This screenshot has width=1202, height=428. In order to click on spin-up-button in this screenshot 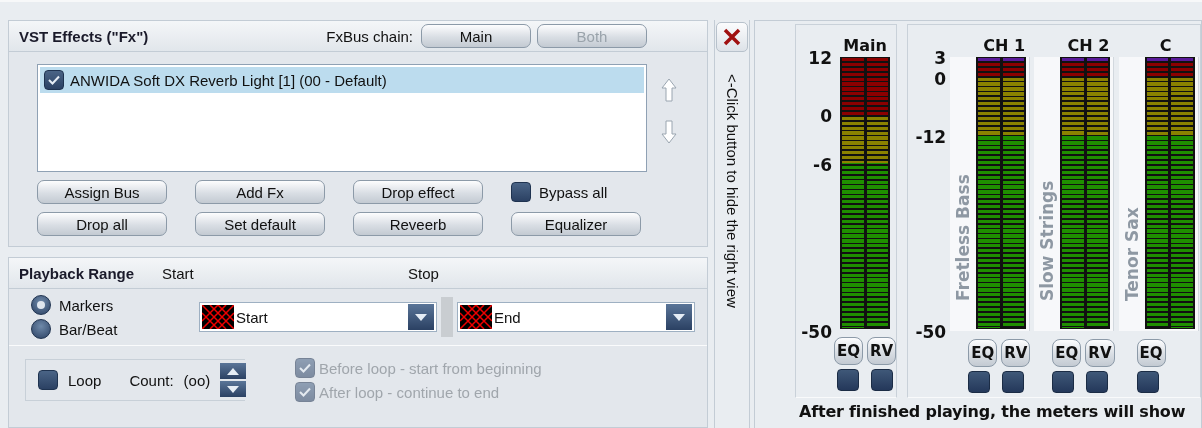, I will do `click(233, 371)`.